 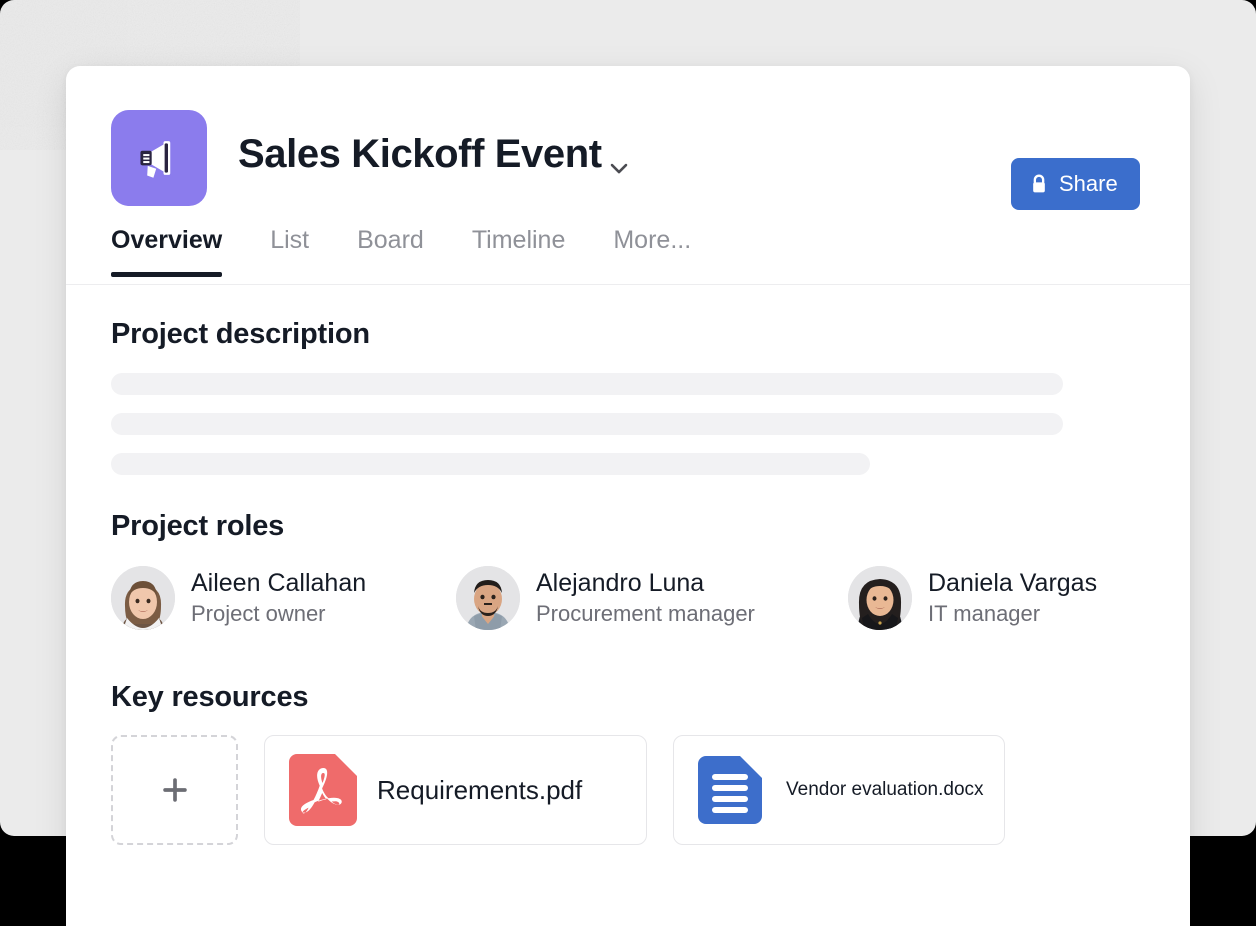 I want to click on resource-card: Vendor evaluation.docx, so click(x=839, y=790).